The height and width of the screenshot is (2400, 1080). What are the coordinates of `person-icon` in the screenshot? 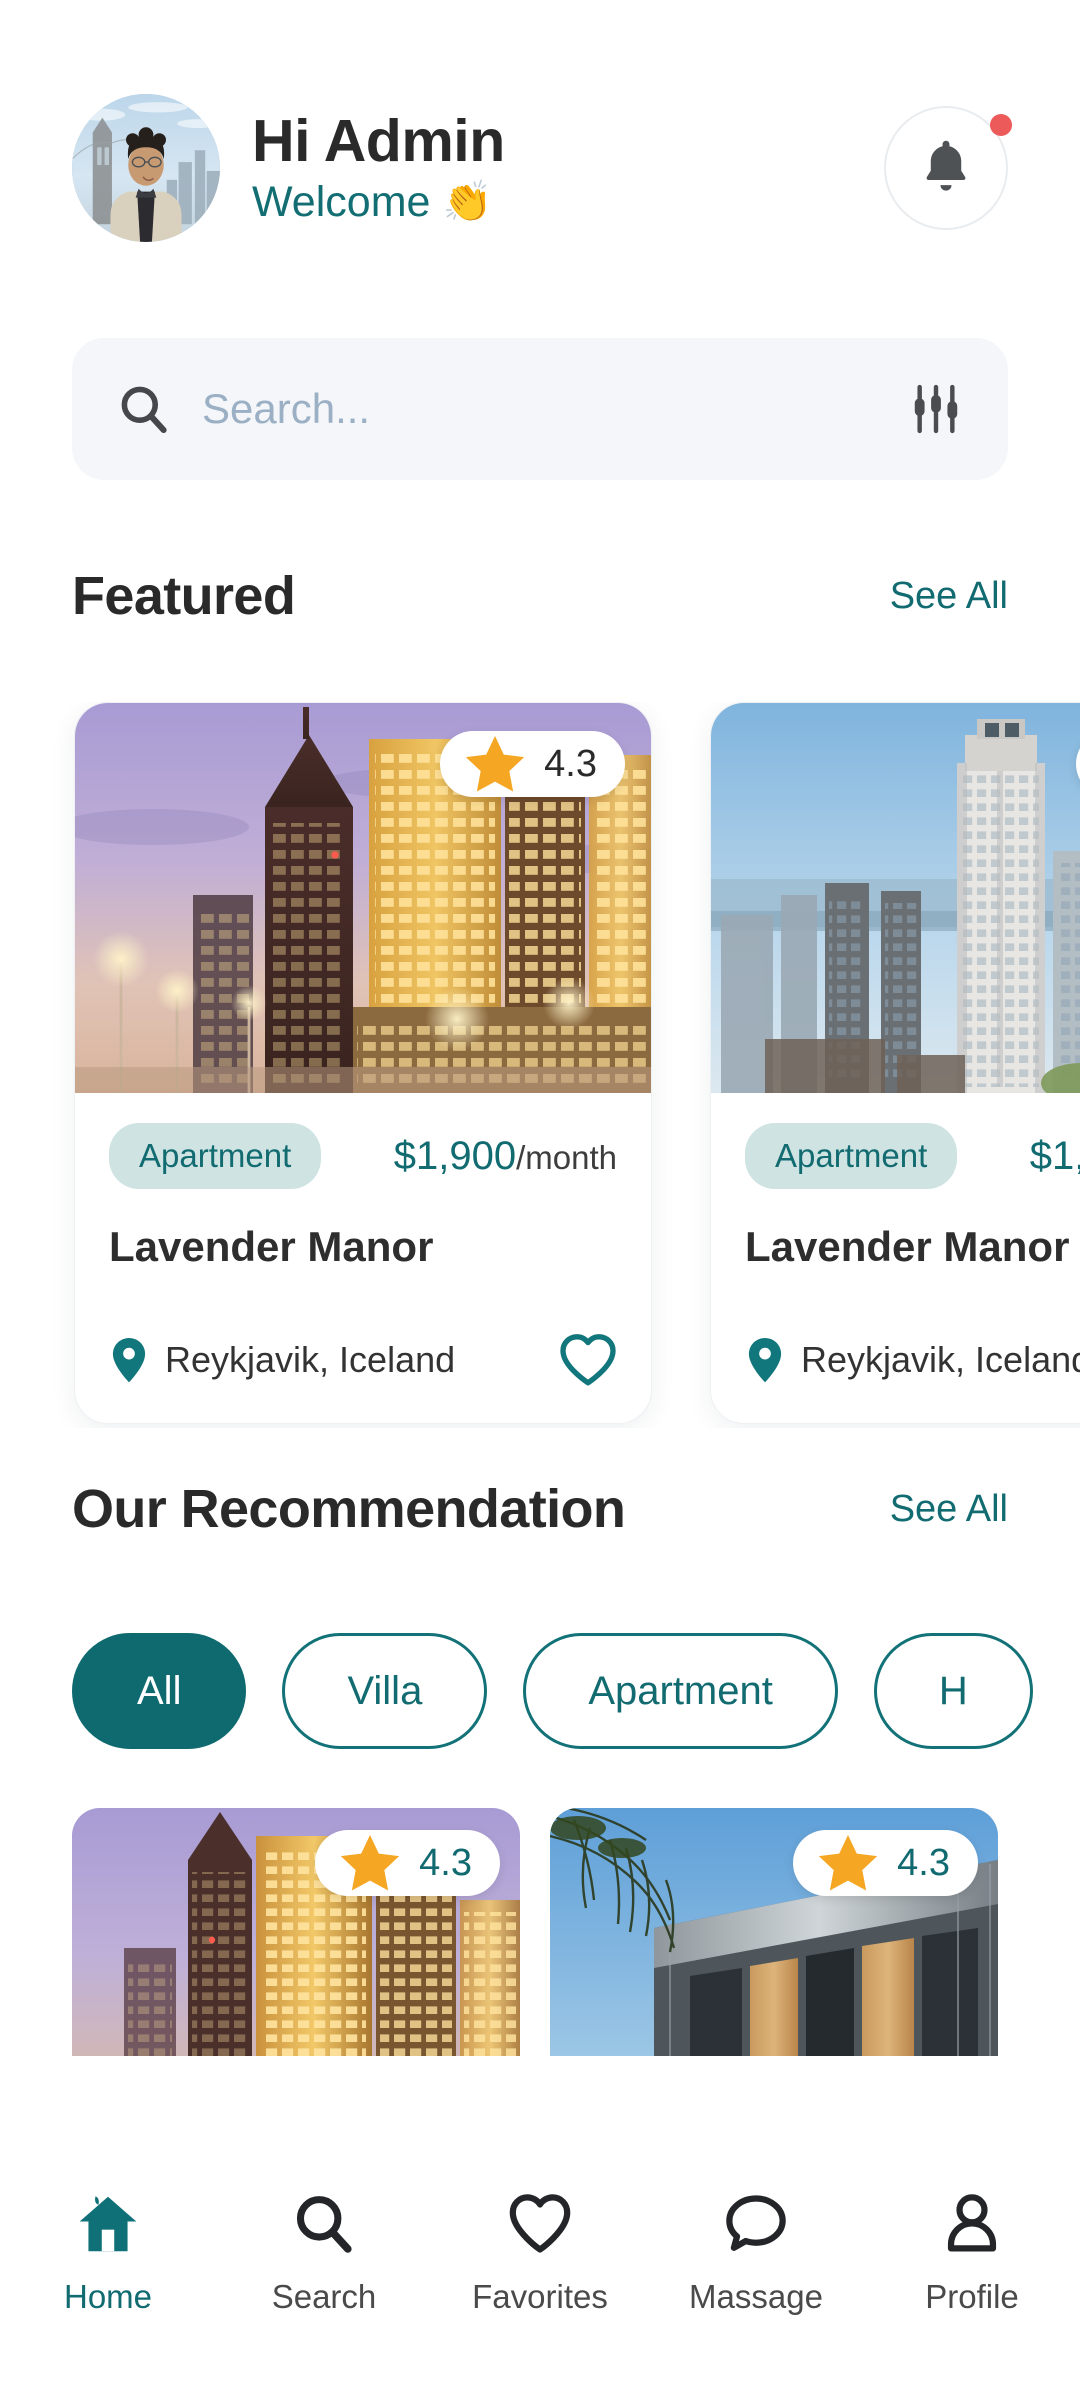 It's located at (972, 2224).